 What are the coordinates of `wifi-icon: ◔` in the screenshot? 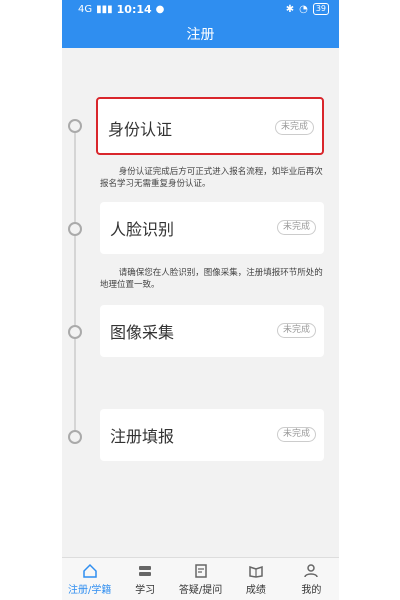 It's located at (303, 9).